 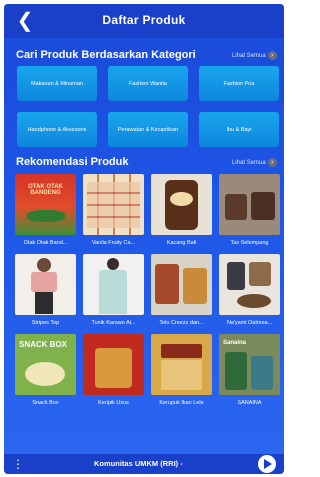 I want to click on products-title: Rekomendasi Produk, so click(x=72, y=162).